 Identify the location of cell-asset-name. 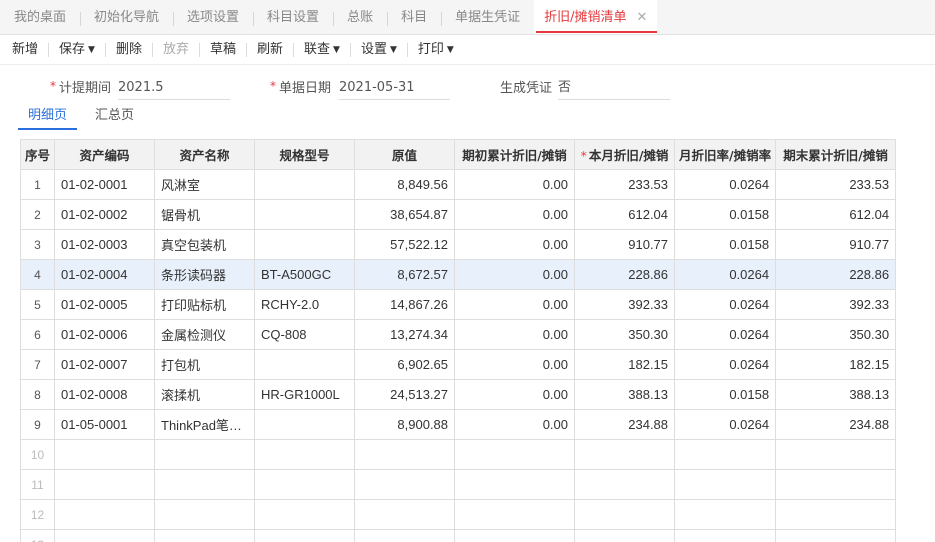
(205, 514).